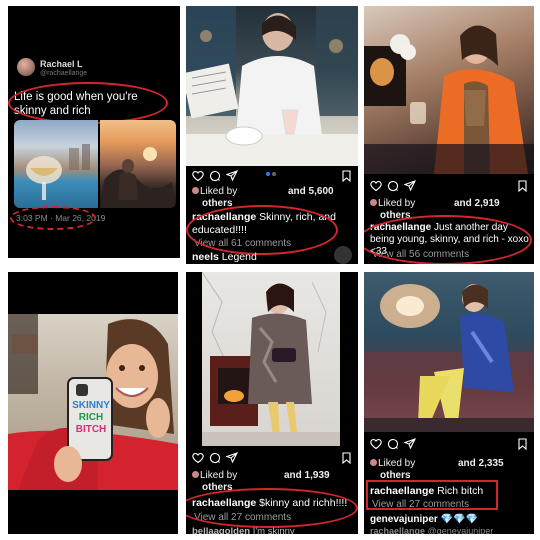  I want to click on likes-row-4: Liked by and 2,335 others, so click(450, 470).